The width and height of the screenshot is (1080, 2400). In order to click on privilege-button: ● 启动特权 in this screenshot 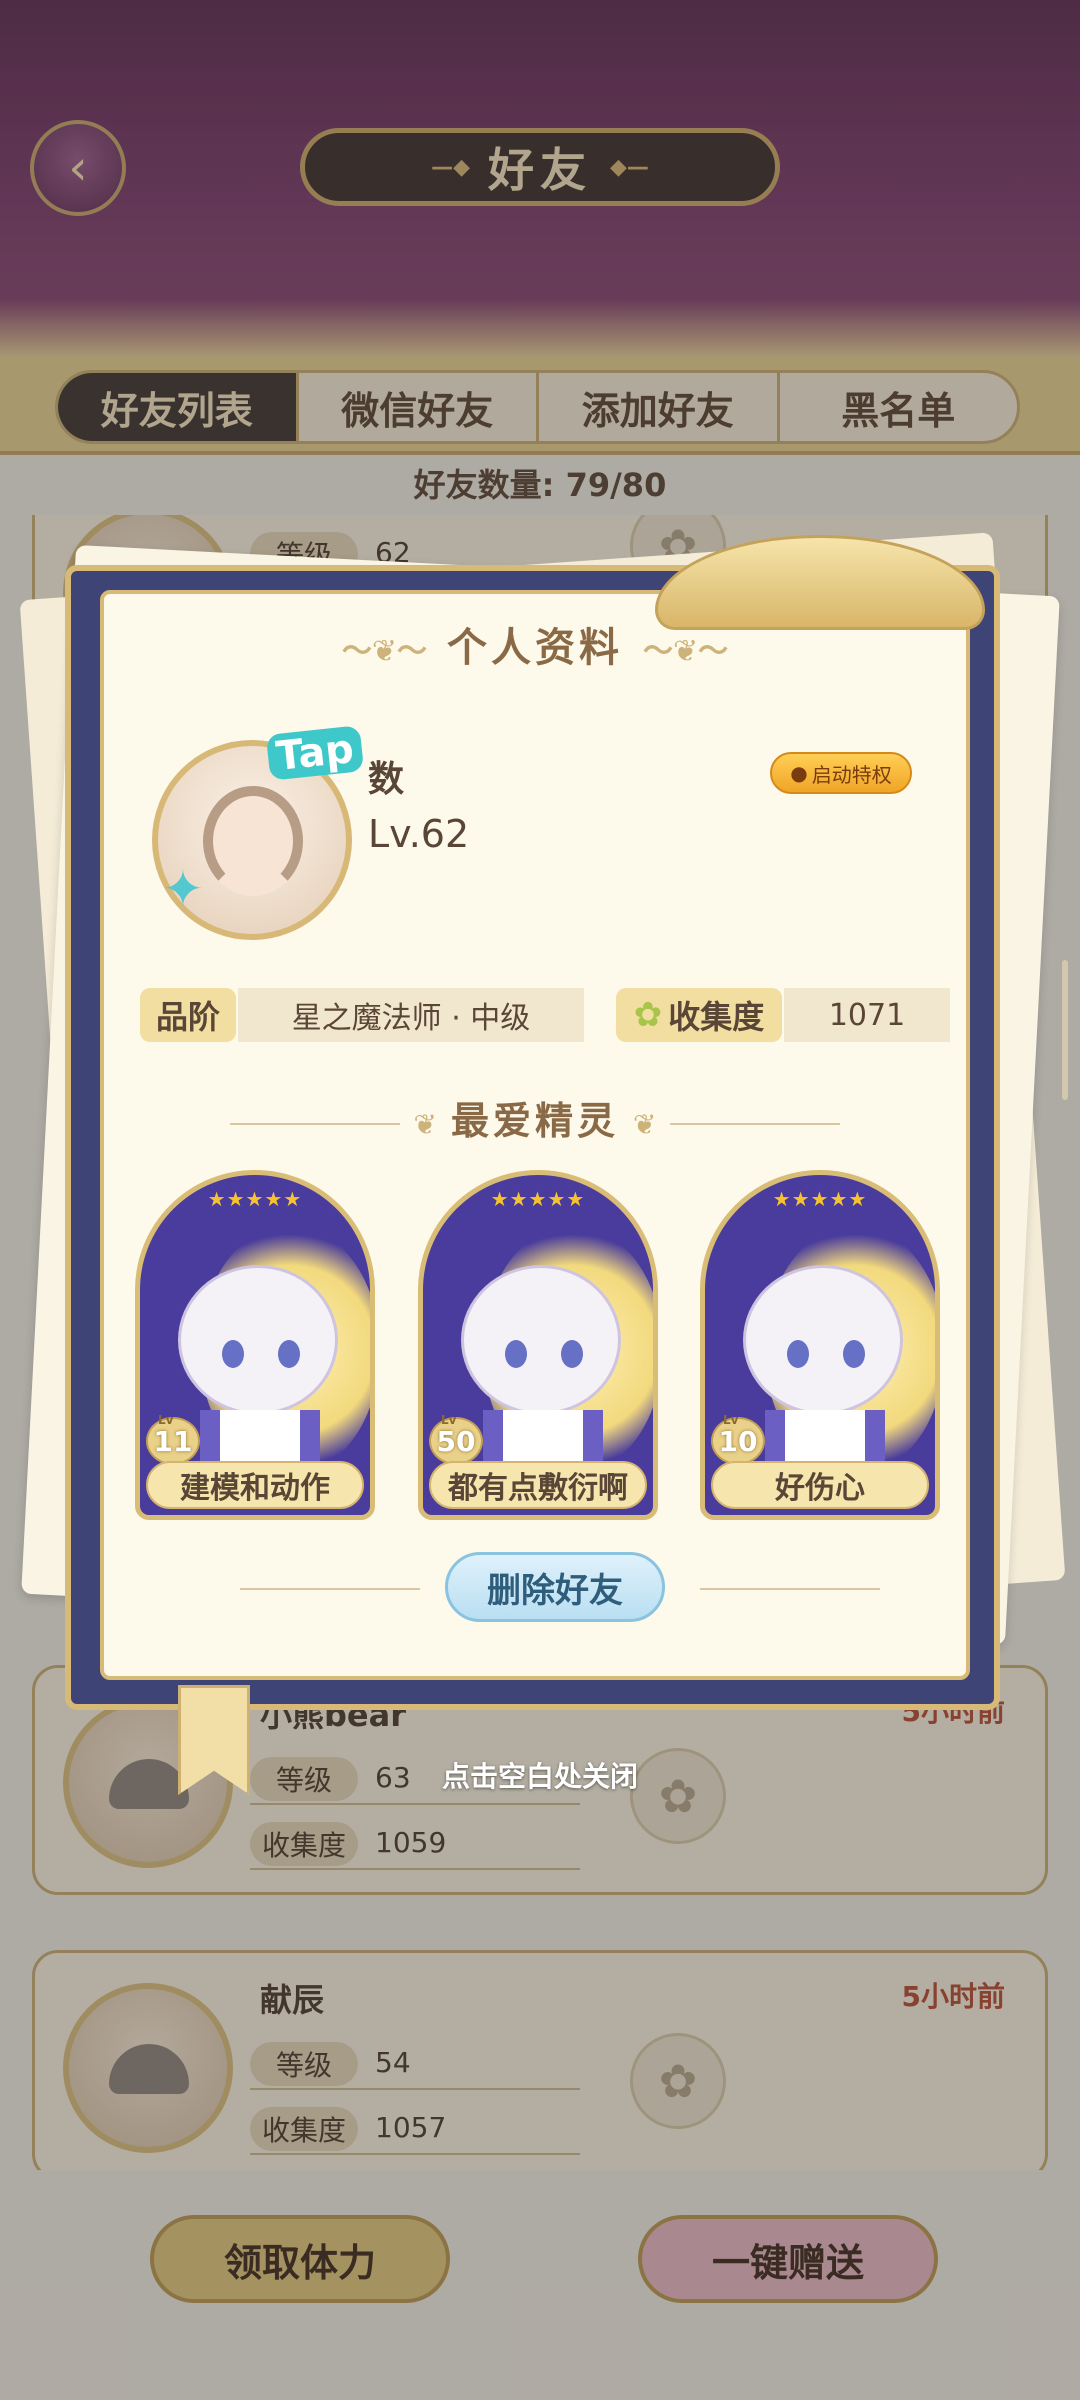, I will do `click(841, 773)`.